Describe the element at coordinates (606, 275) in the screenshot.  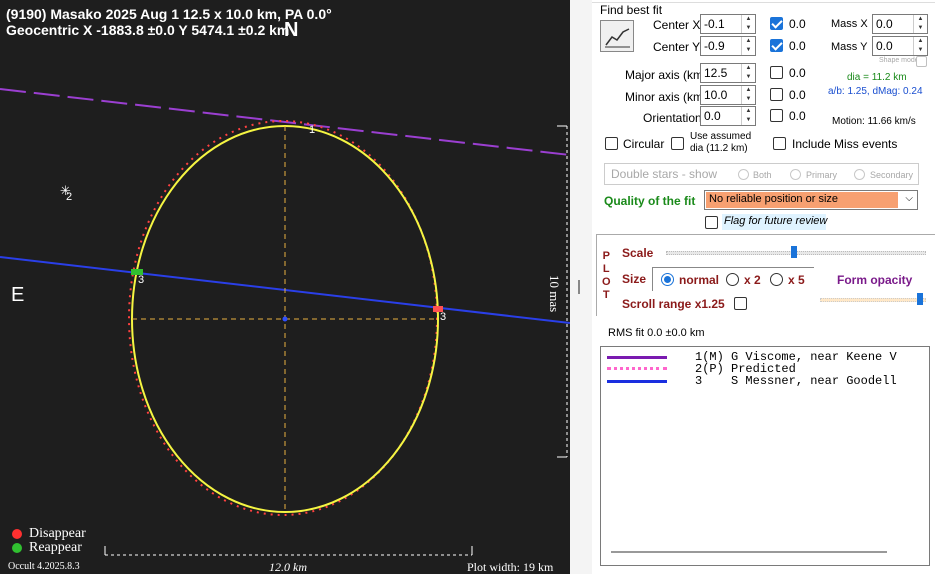
I see `plot-vertical-label: PLOT` at that location.